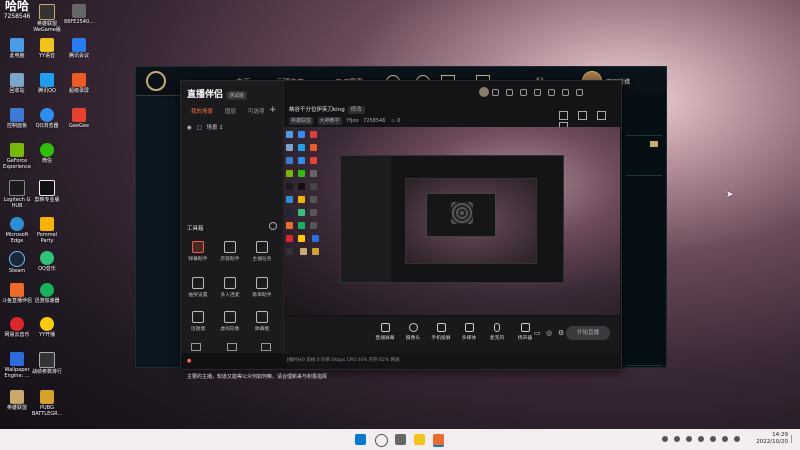 The height and width of the screenshot is (450, 800). I want to click on user-avatar, so click(484, 92).